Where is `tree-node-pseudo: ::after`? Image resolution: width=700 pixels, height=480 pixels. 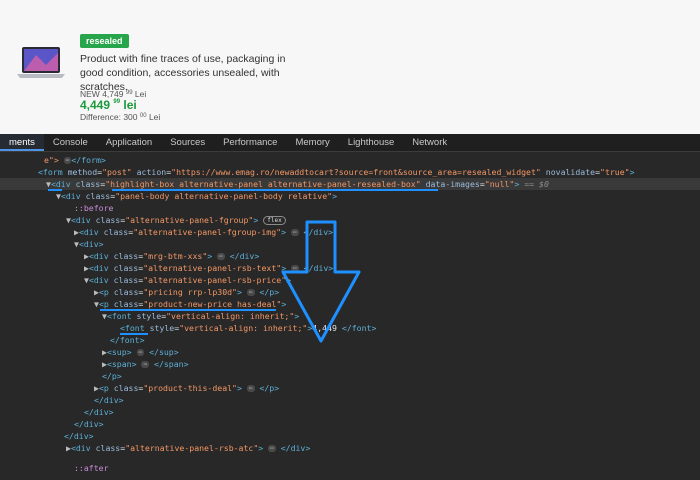 tree-node-pseudo: ::after is located at coordinates (91, 468).